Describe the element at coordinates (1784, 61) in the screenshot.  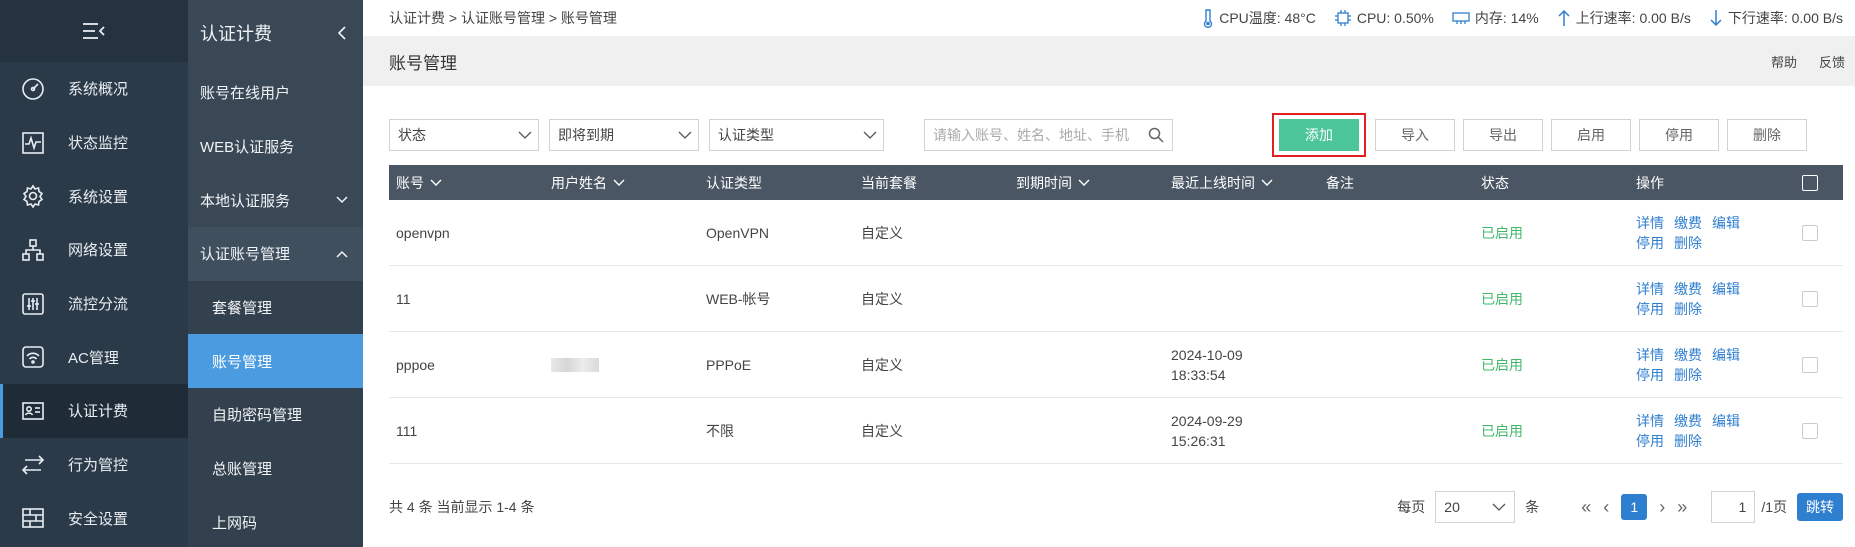
I see `help-link: 帮助` at that location.